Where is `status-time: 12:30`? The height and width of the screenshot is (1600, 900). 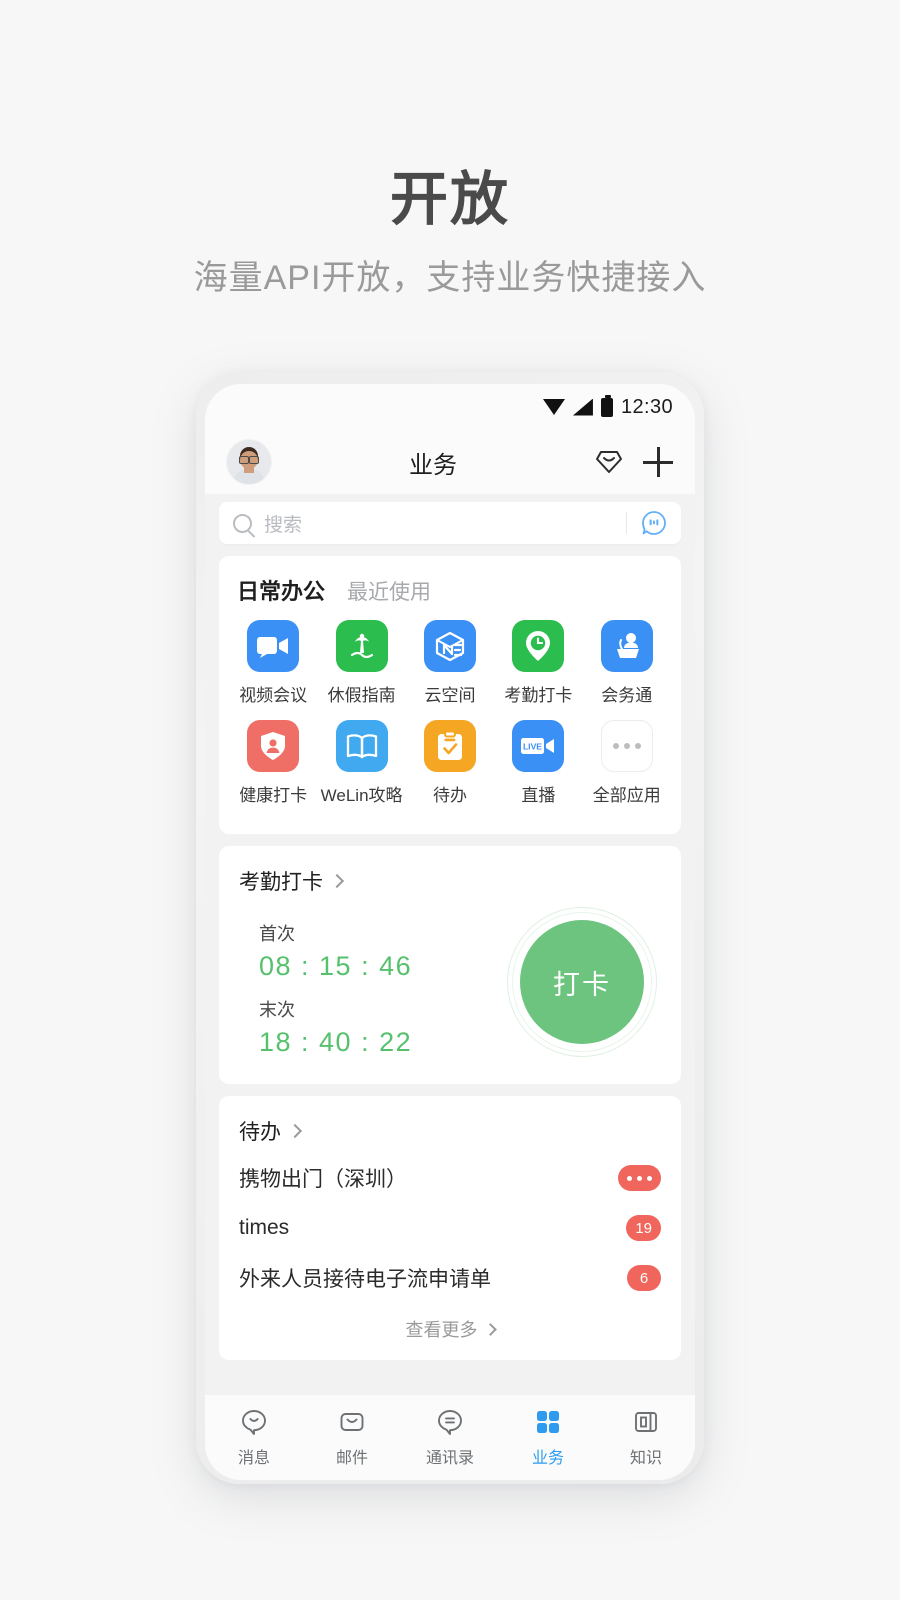 status-time: 12:30 is located at coordinates (646, 406).